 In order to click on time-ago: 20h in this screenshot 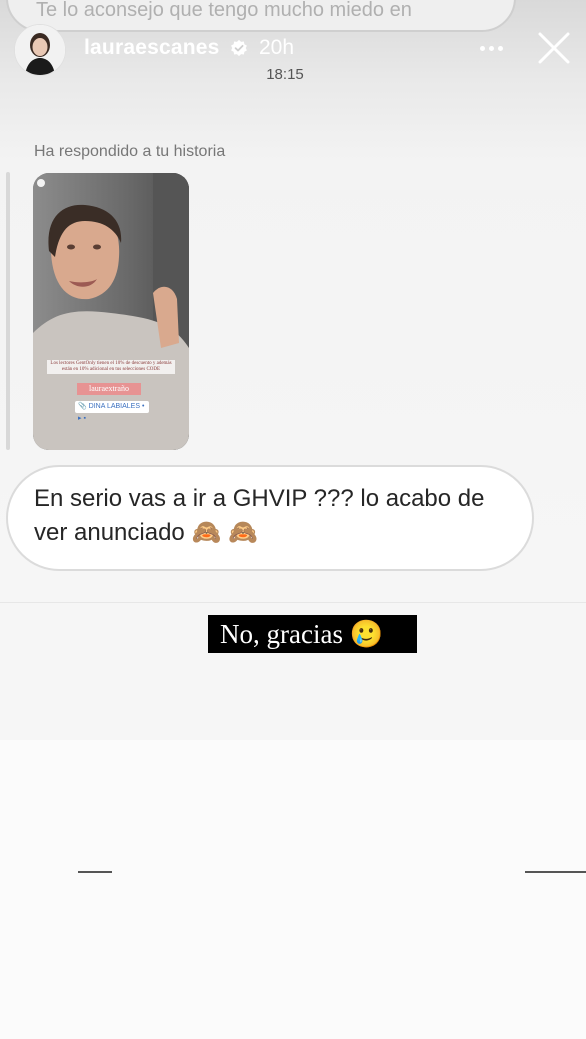, I will do `click(277, 47)`.